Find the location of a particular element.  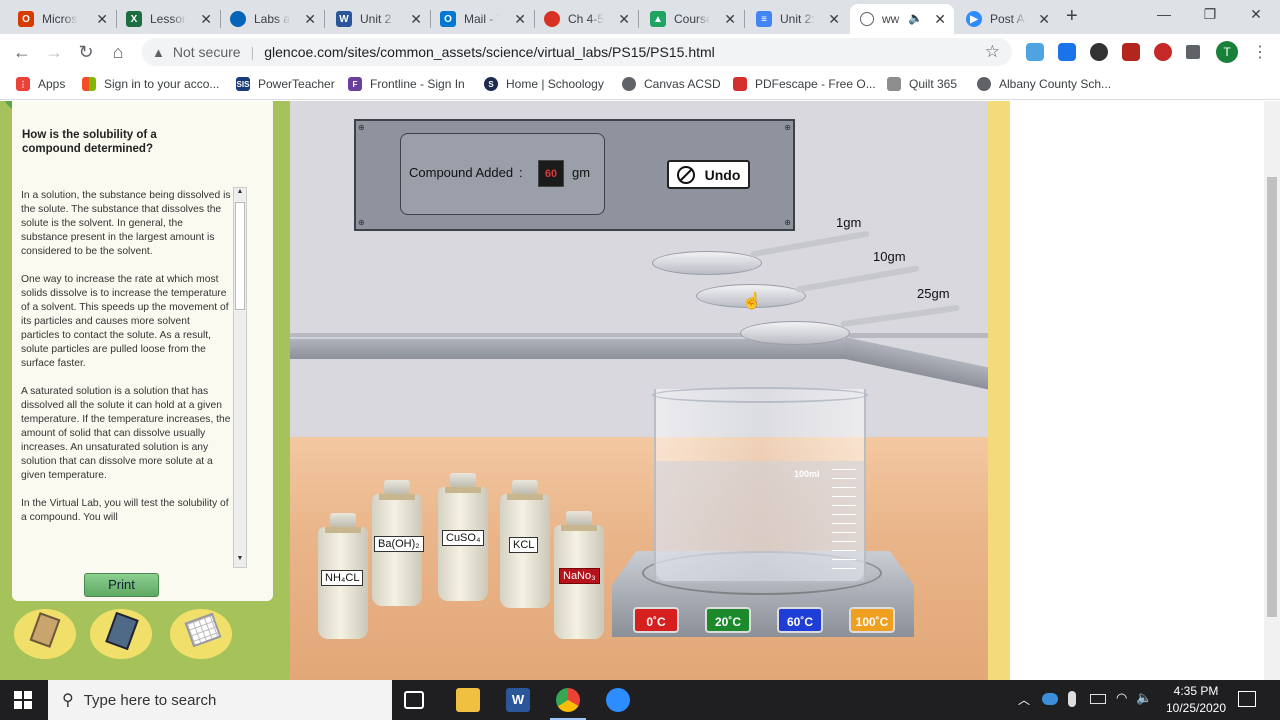

temp-20c-button: 20˚C is located at coordinates (728, 620).